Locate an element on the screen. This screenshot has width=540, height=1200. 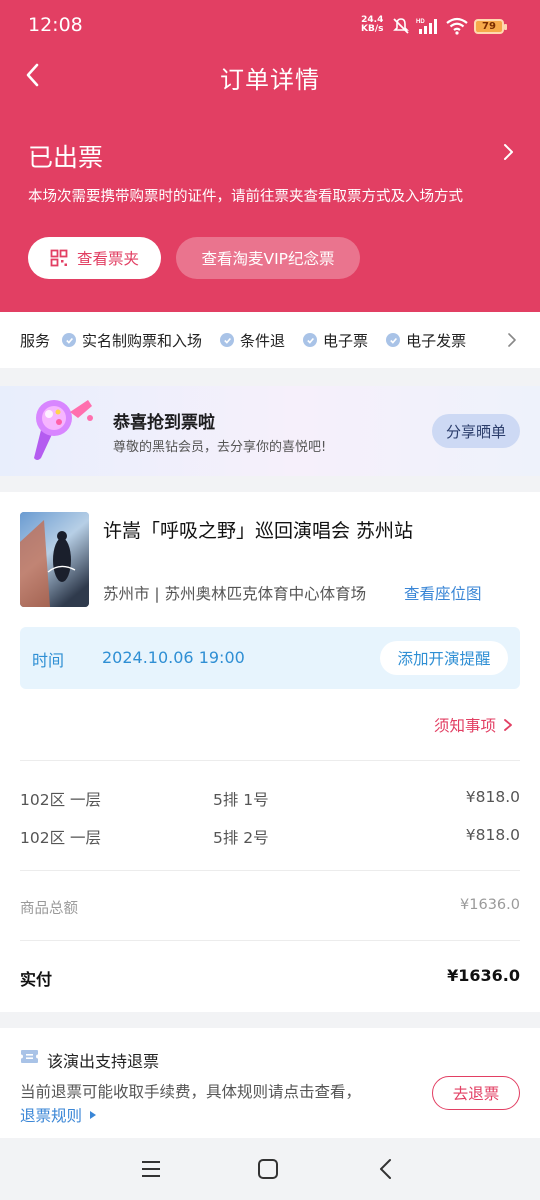
time-value: 2024.10.06 19:00 is located at coordinates (173, 657).